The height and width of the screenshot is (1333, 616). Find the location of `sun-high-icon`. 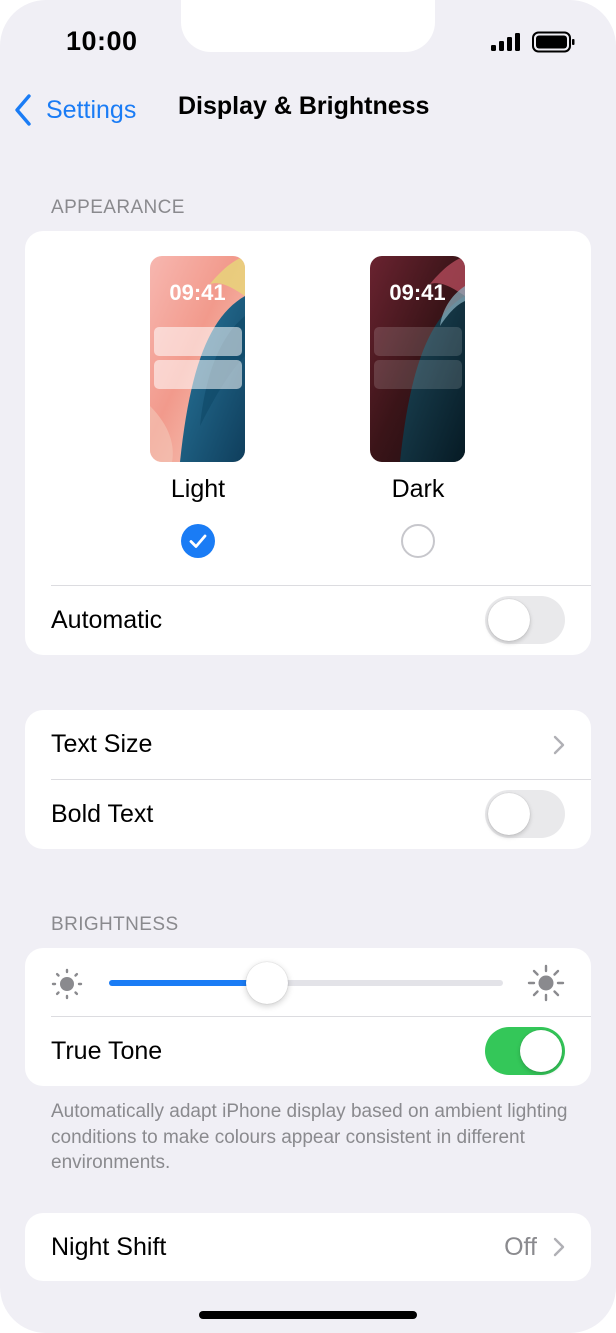

sun-high-icon is located at coordinates (546, 983).